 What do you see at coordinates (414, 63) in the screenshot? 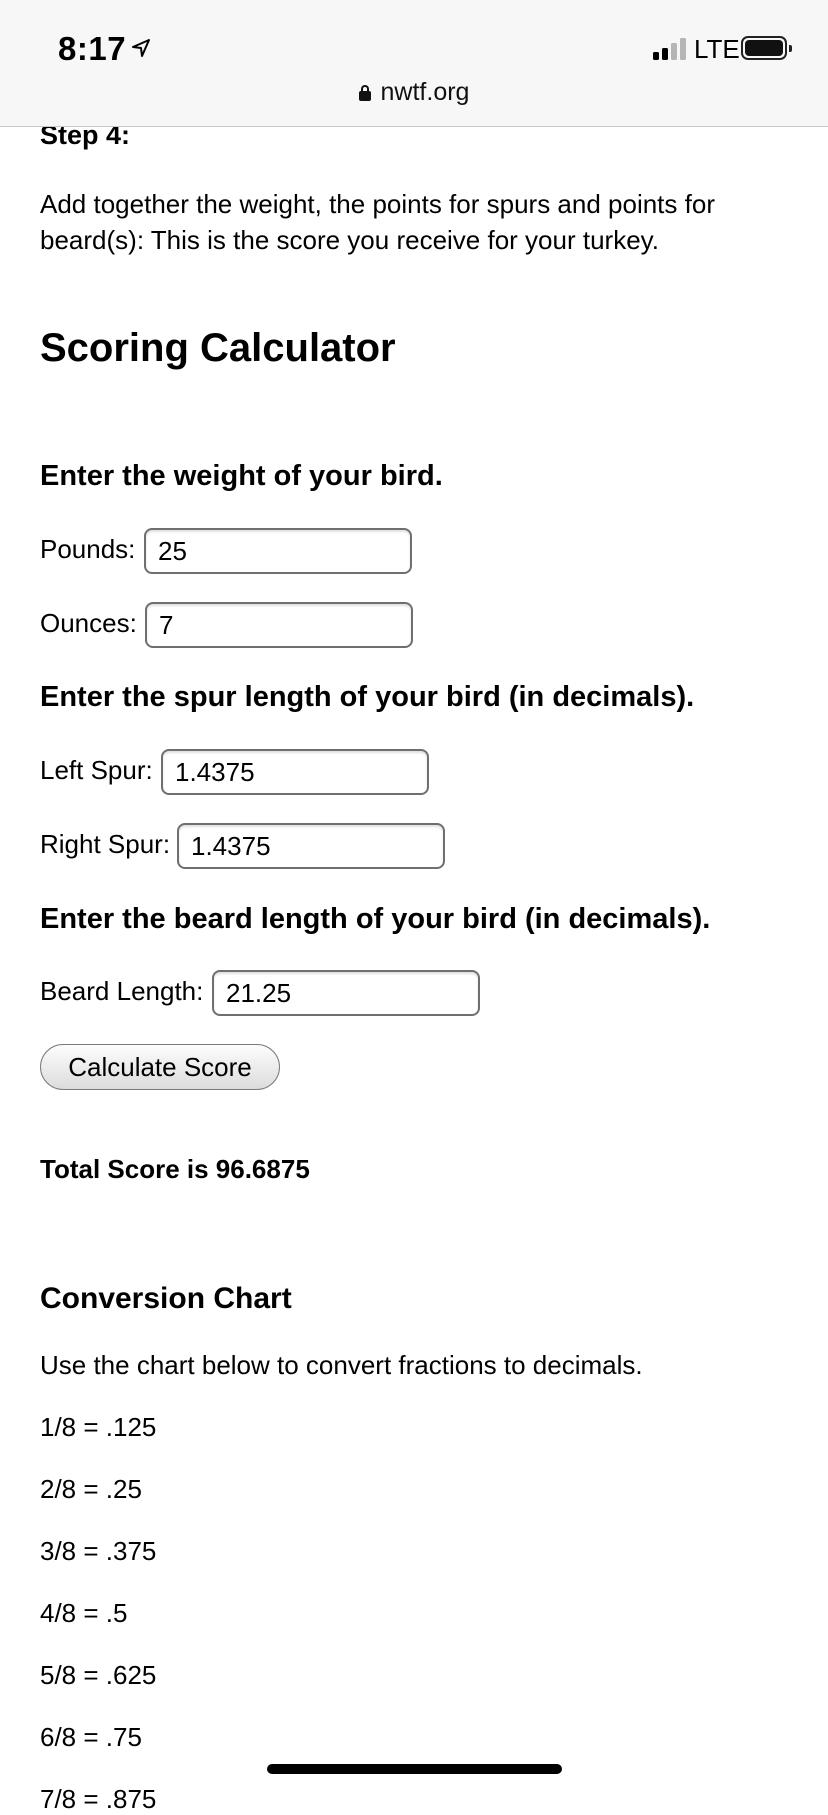
I see `browser-top-bar: 8:17 LTE nwtf.org` at bounding box center [414, 63].